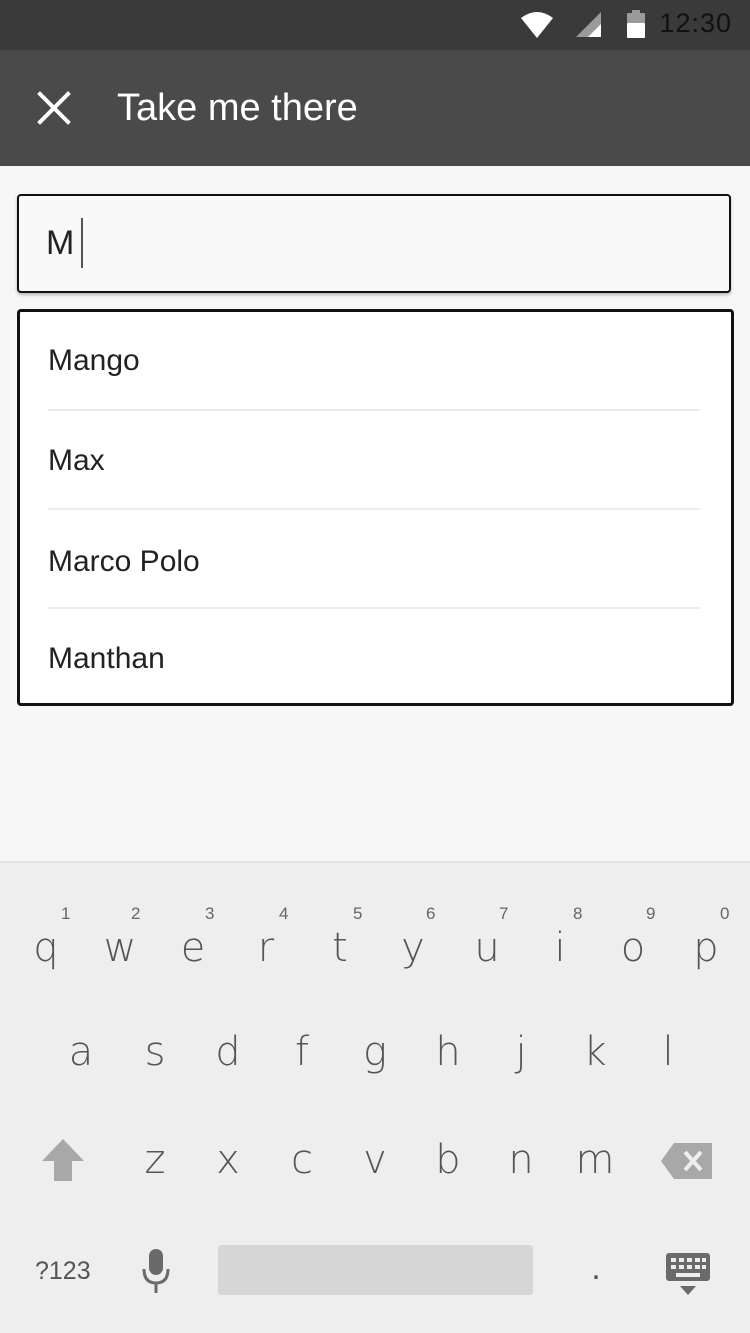 The height and width of the screenshot is (1333, 750). I want to click on key-label: j, so click(521, 1052).